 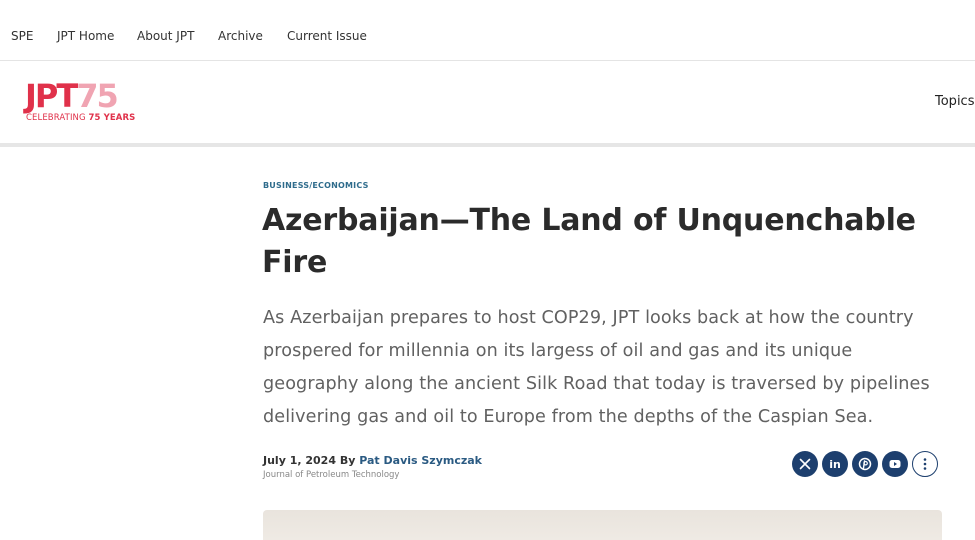 What do you see at coordinates (81, 118) in the screenshot?
I see `logo-tagline: CELEBRATING 75 YEARS` at bounding box center [81, 118].